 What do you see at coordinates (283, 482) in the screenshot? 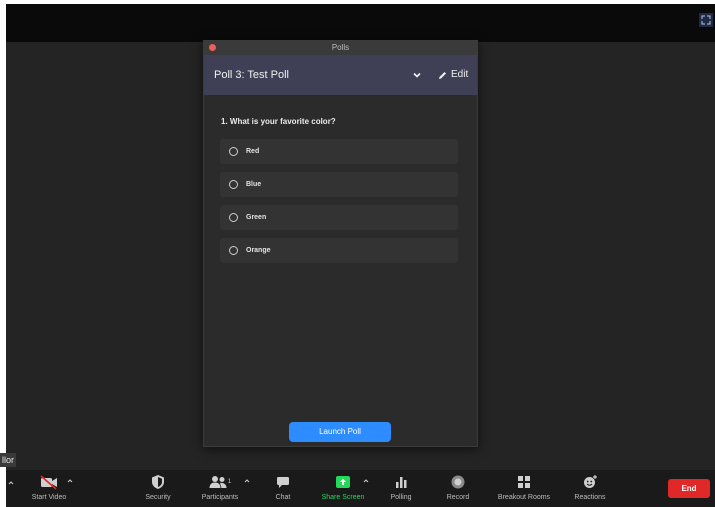
I see `chat-icon` at bounding box center [283, 482].